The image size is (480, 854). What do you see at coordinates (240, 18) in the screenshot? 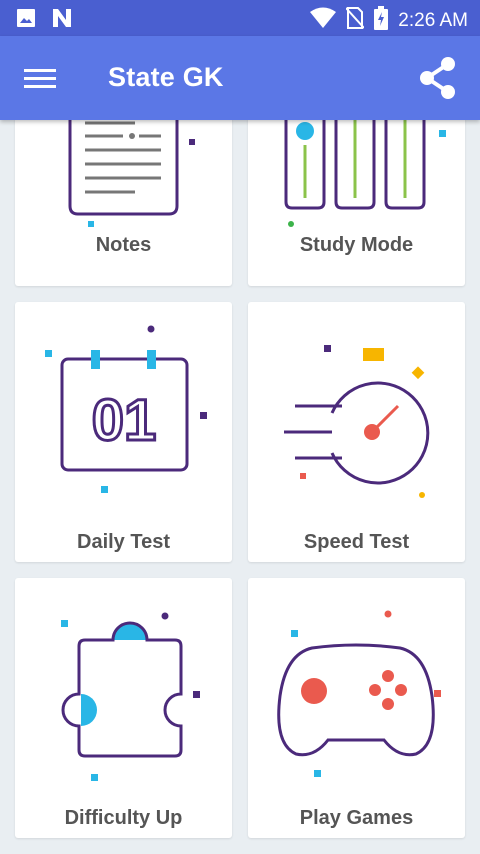
I see `status-bar: 2:26 AM` at bounding box center [240, 18].